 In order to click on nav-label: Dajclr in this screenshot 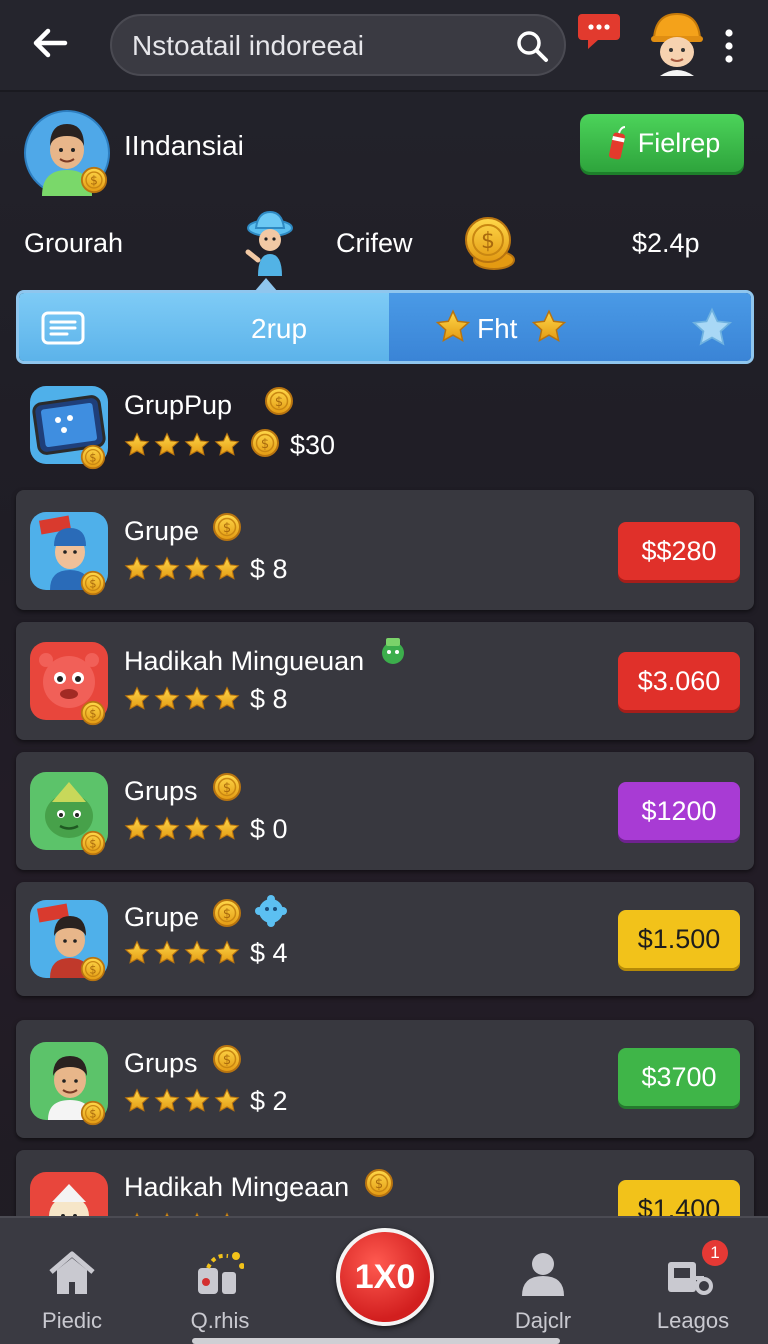, I will do `click(543, 1320)`.